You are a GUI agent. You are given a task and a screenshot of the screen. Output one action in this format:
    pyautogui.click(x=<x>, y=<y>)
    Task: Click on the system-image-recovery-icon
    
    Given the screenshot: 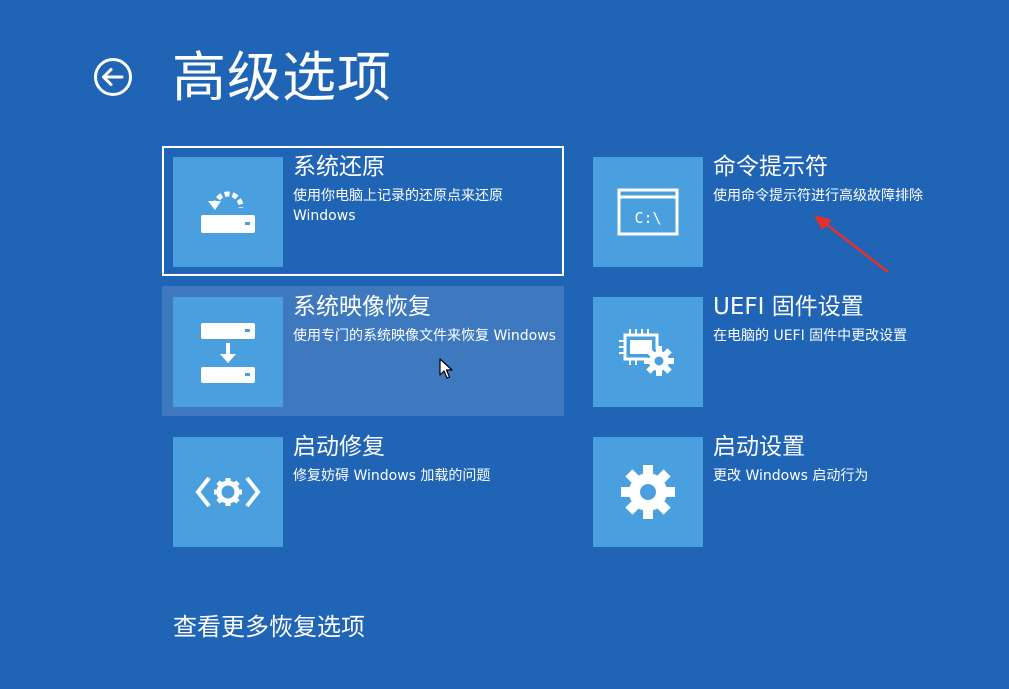 What is the action you would take?
    pyautogui.click(x=228, y=352)
    